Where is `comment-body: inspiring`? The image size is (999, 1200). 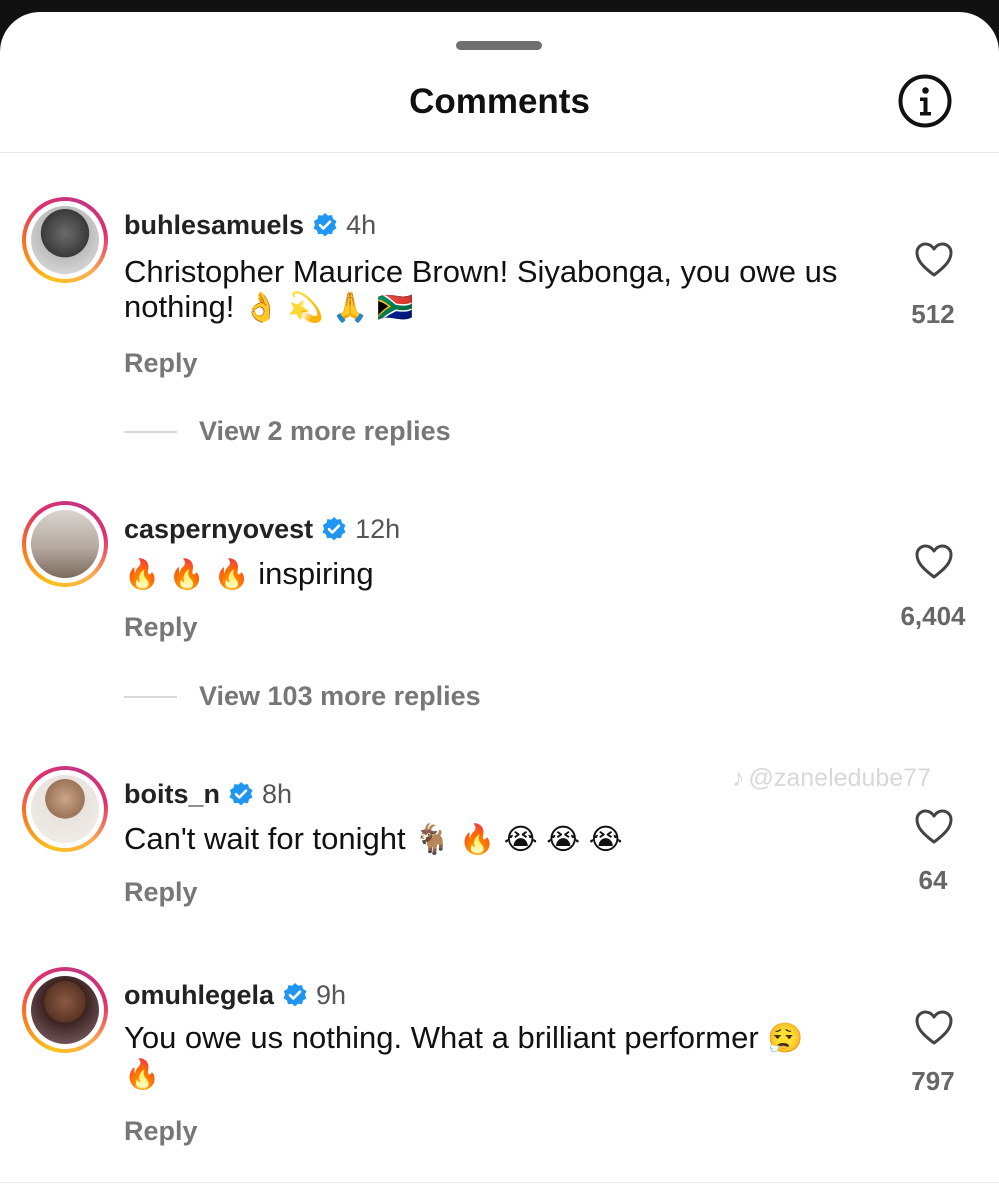 comment-body: inspiring is located at coordinates (316, 573).